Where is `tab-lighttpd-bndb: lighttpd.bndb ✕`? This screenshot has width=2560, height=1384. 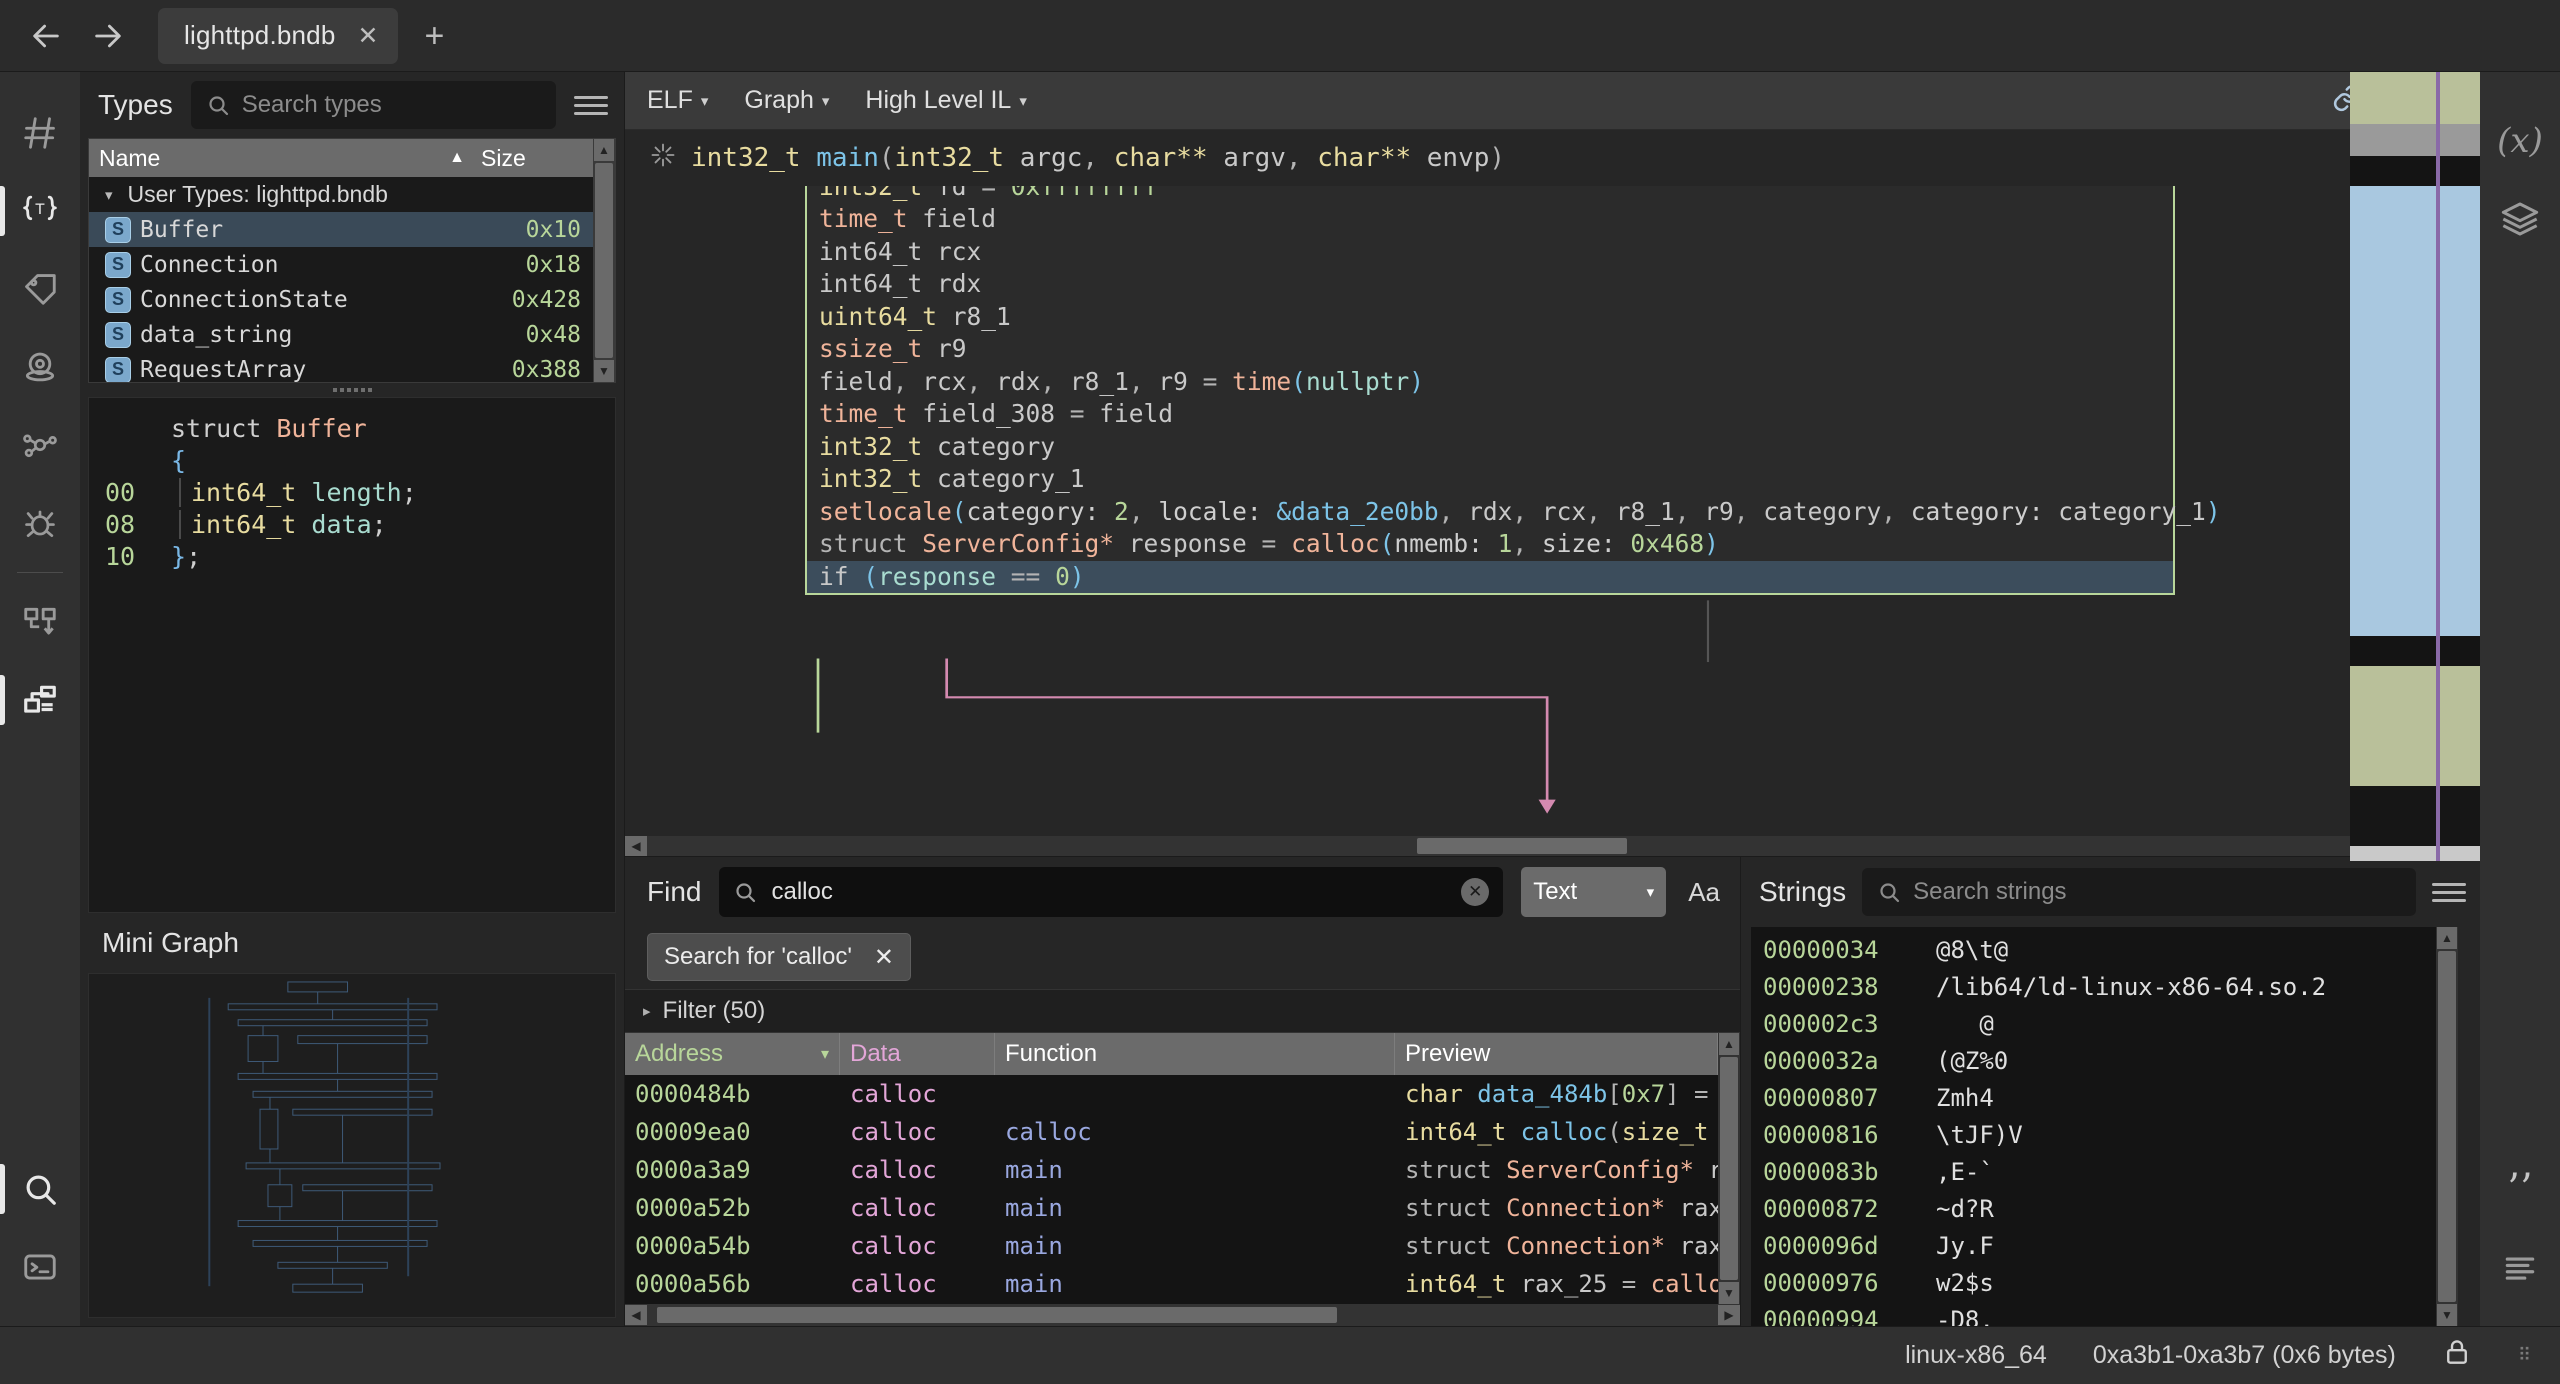 tab-lighttpd-bndb: lighttpd.bndb ✕ is located at coordinates (278, 35).